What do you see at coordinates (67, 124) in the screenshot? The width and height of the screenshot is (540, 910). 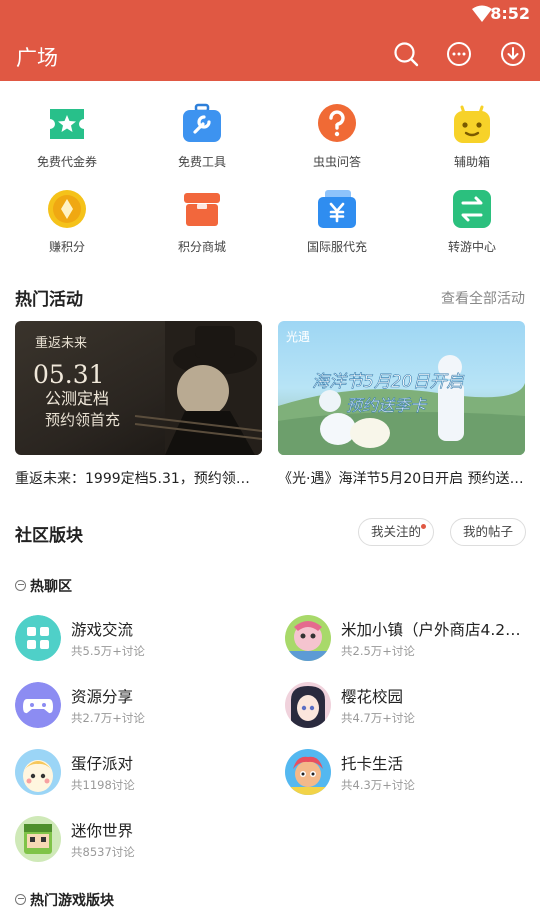 I see `coupon-icon` at bounding box center [67, 124].